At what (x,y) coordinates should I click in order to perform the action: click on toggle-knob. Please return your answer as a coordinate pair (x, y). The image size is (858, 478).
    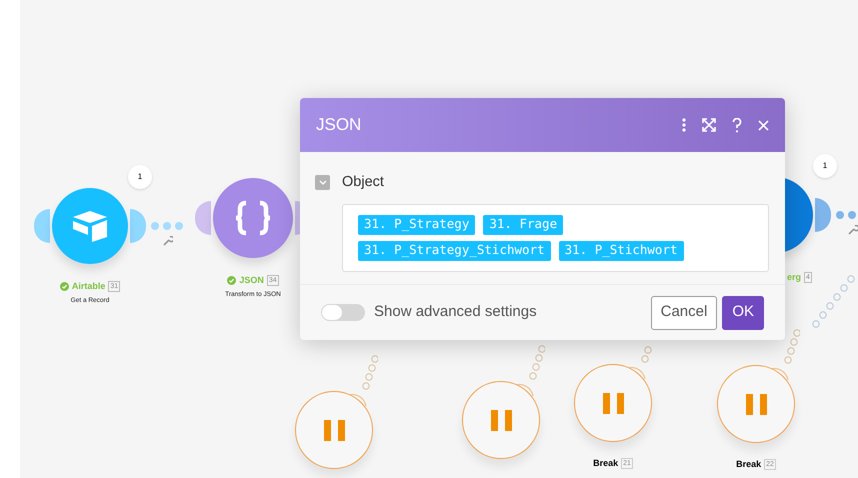
    Looking at the image, I should click on (332, 312).